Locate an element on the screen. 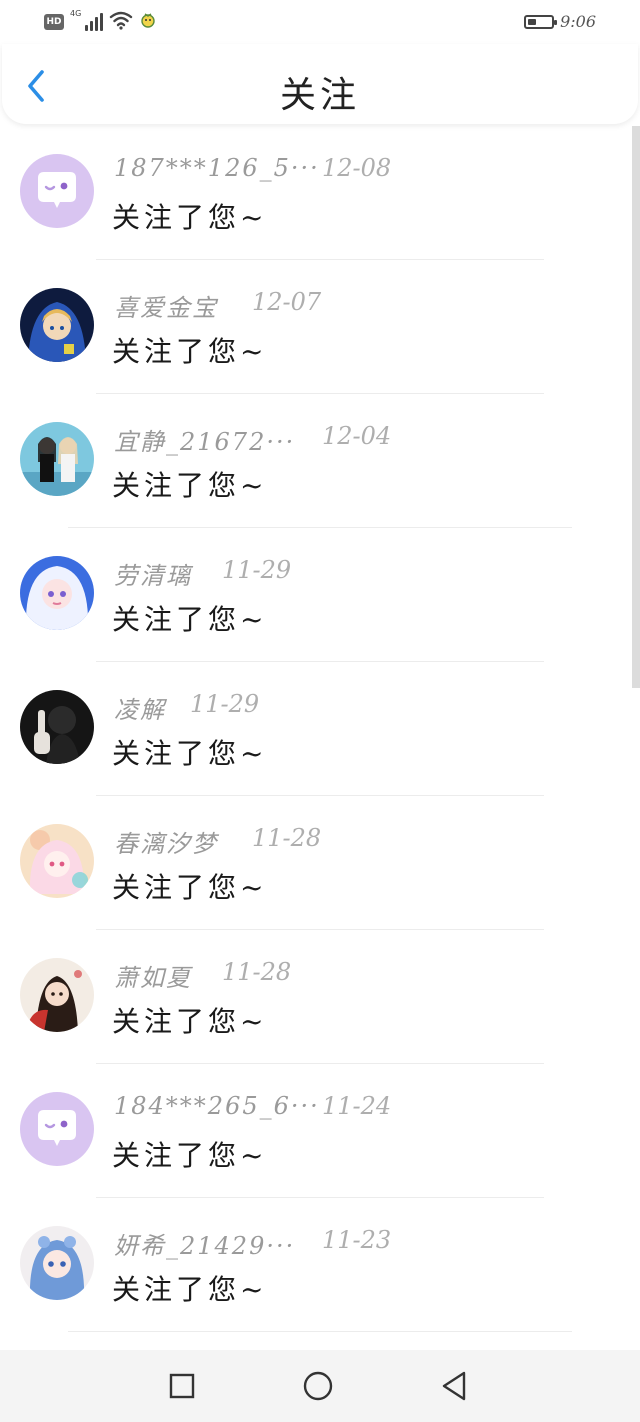 The width and height of the screenshot is (640, 1422). header: 关注 is located at coordinates (320, 84).